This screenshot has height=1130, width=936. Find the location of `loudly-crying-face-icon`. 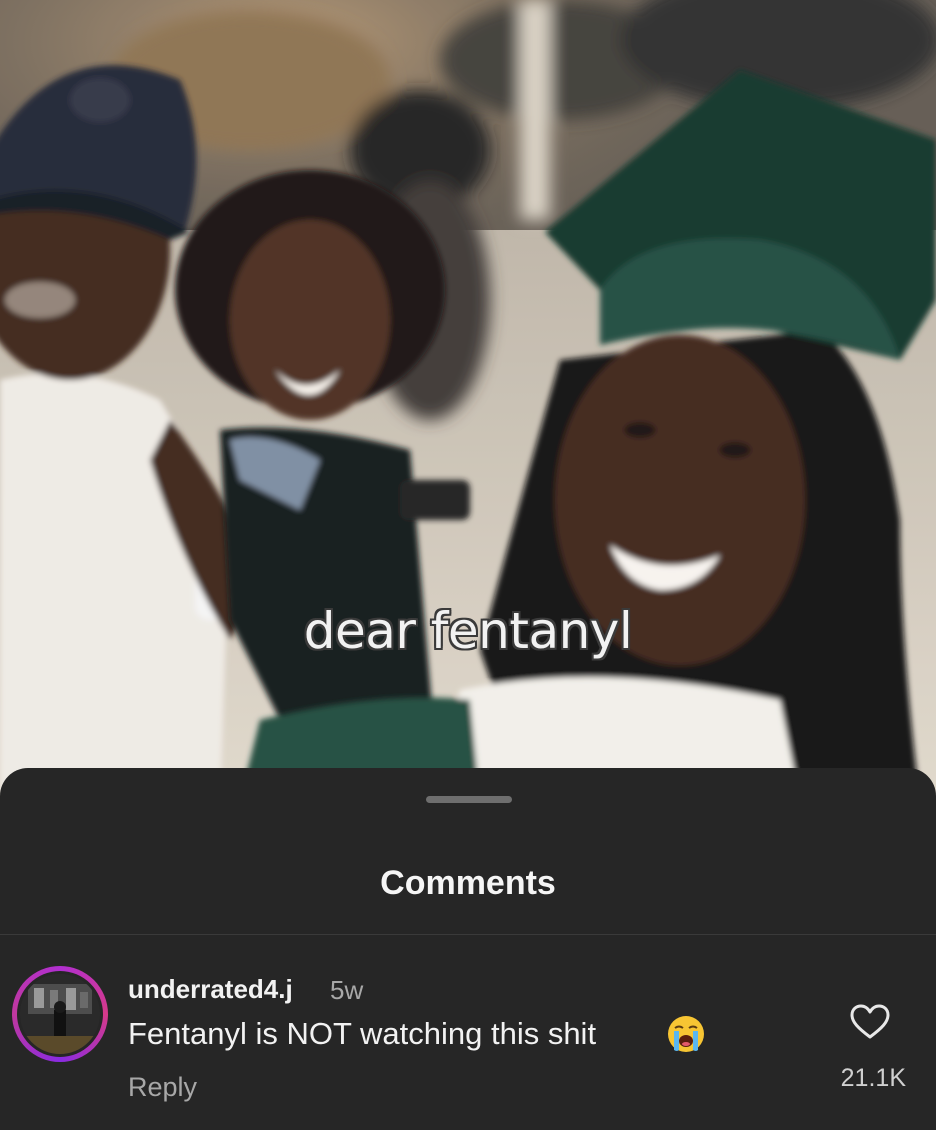

loudly-crying-face-icon is located at coordinates (686, 1034).